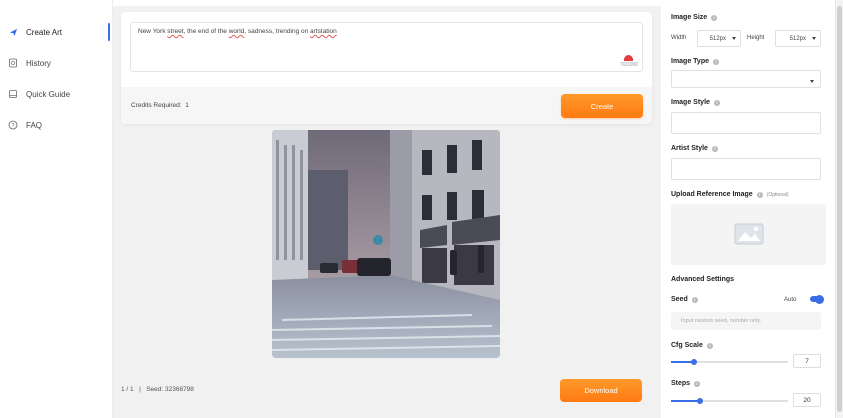 Image resolution: width=843 pixels, height=418 pixels. What do you see at coordinates (685, 401) in the screenshot?
I see `steps-fill` at bounding box center [685, 401].